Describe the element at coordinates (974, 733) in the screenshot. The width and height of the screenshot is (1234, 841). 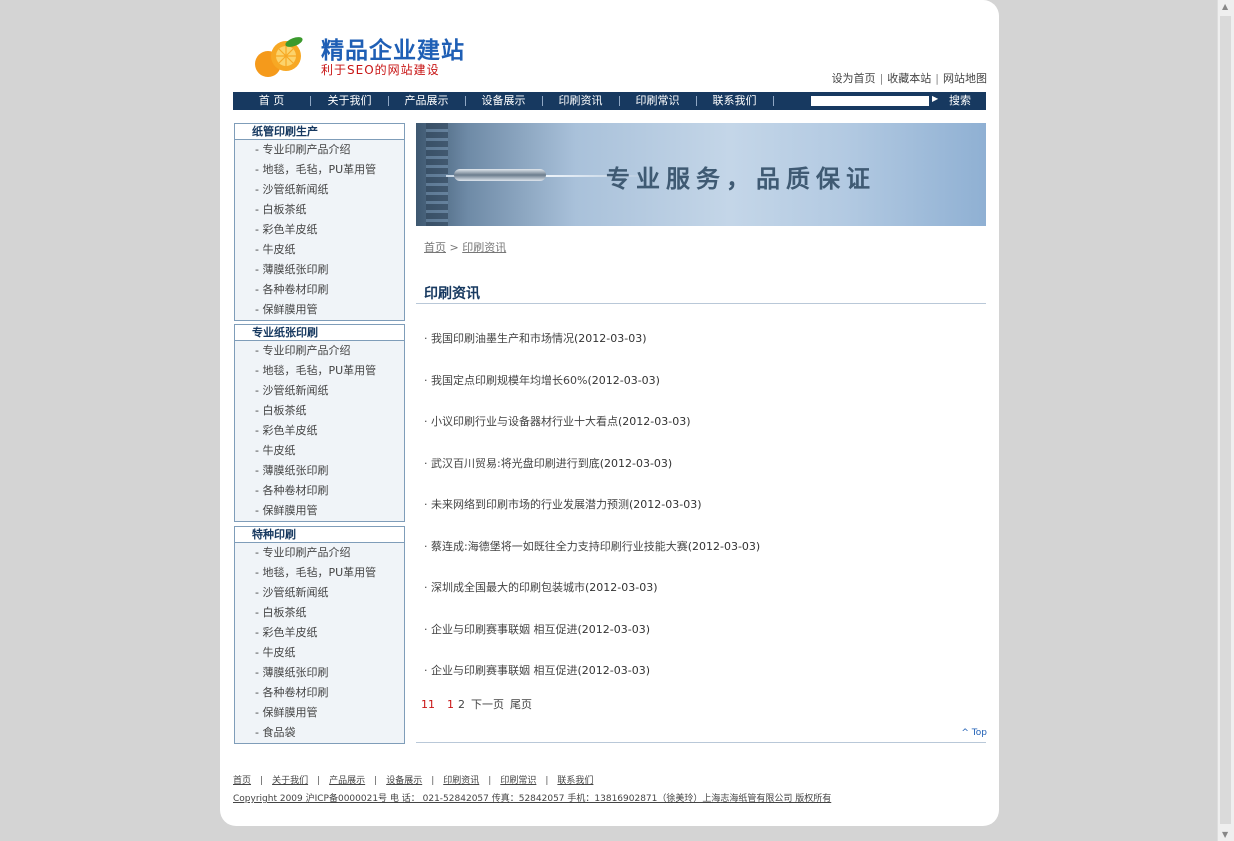
I see `back-to-top-link: ^ Top` at that location.